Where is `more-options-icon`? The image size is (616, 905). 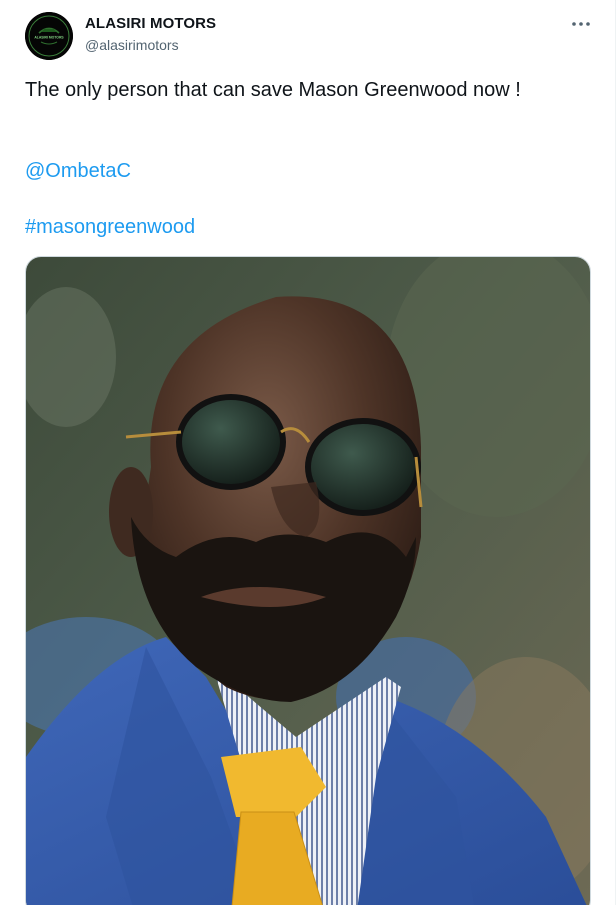 more-options-icon is located at coordinates (581, 24).